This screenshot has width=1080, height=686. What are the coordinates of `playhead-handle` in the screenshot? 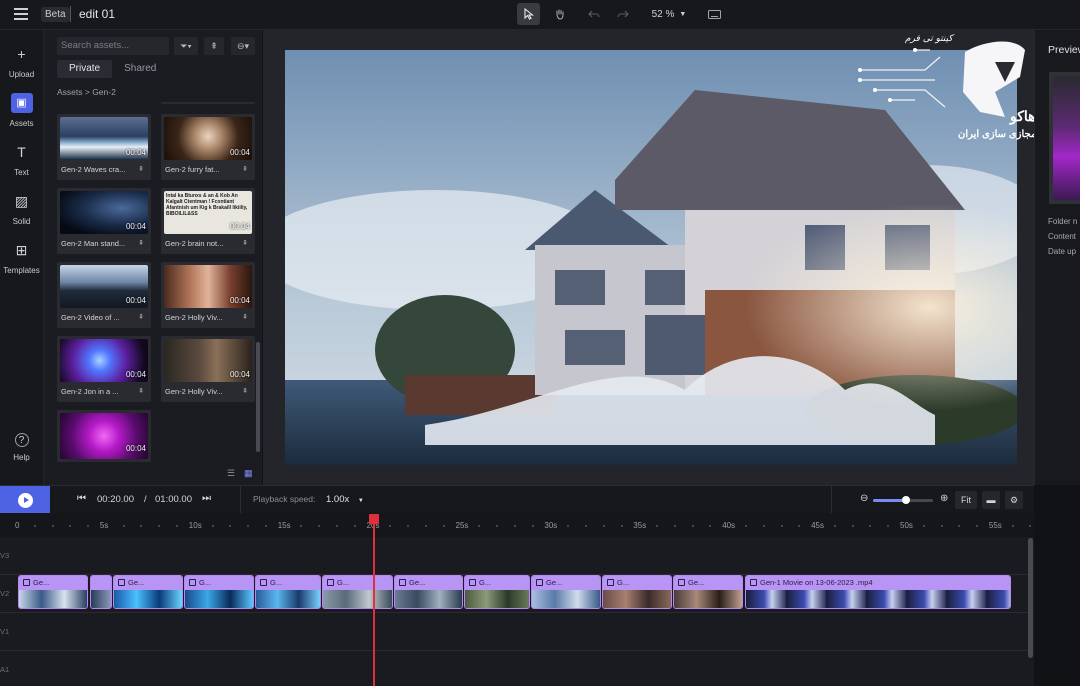 It's located at (374, 519).